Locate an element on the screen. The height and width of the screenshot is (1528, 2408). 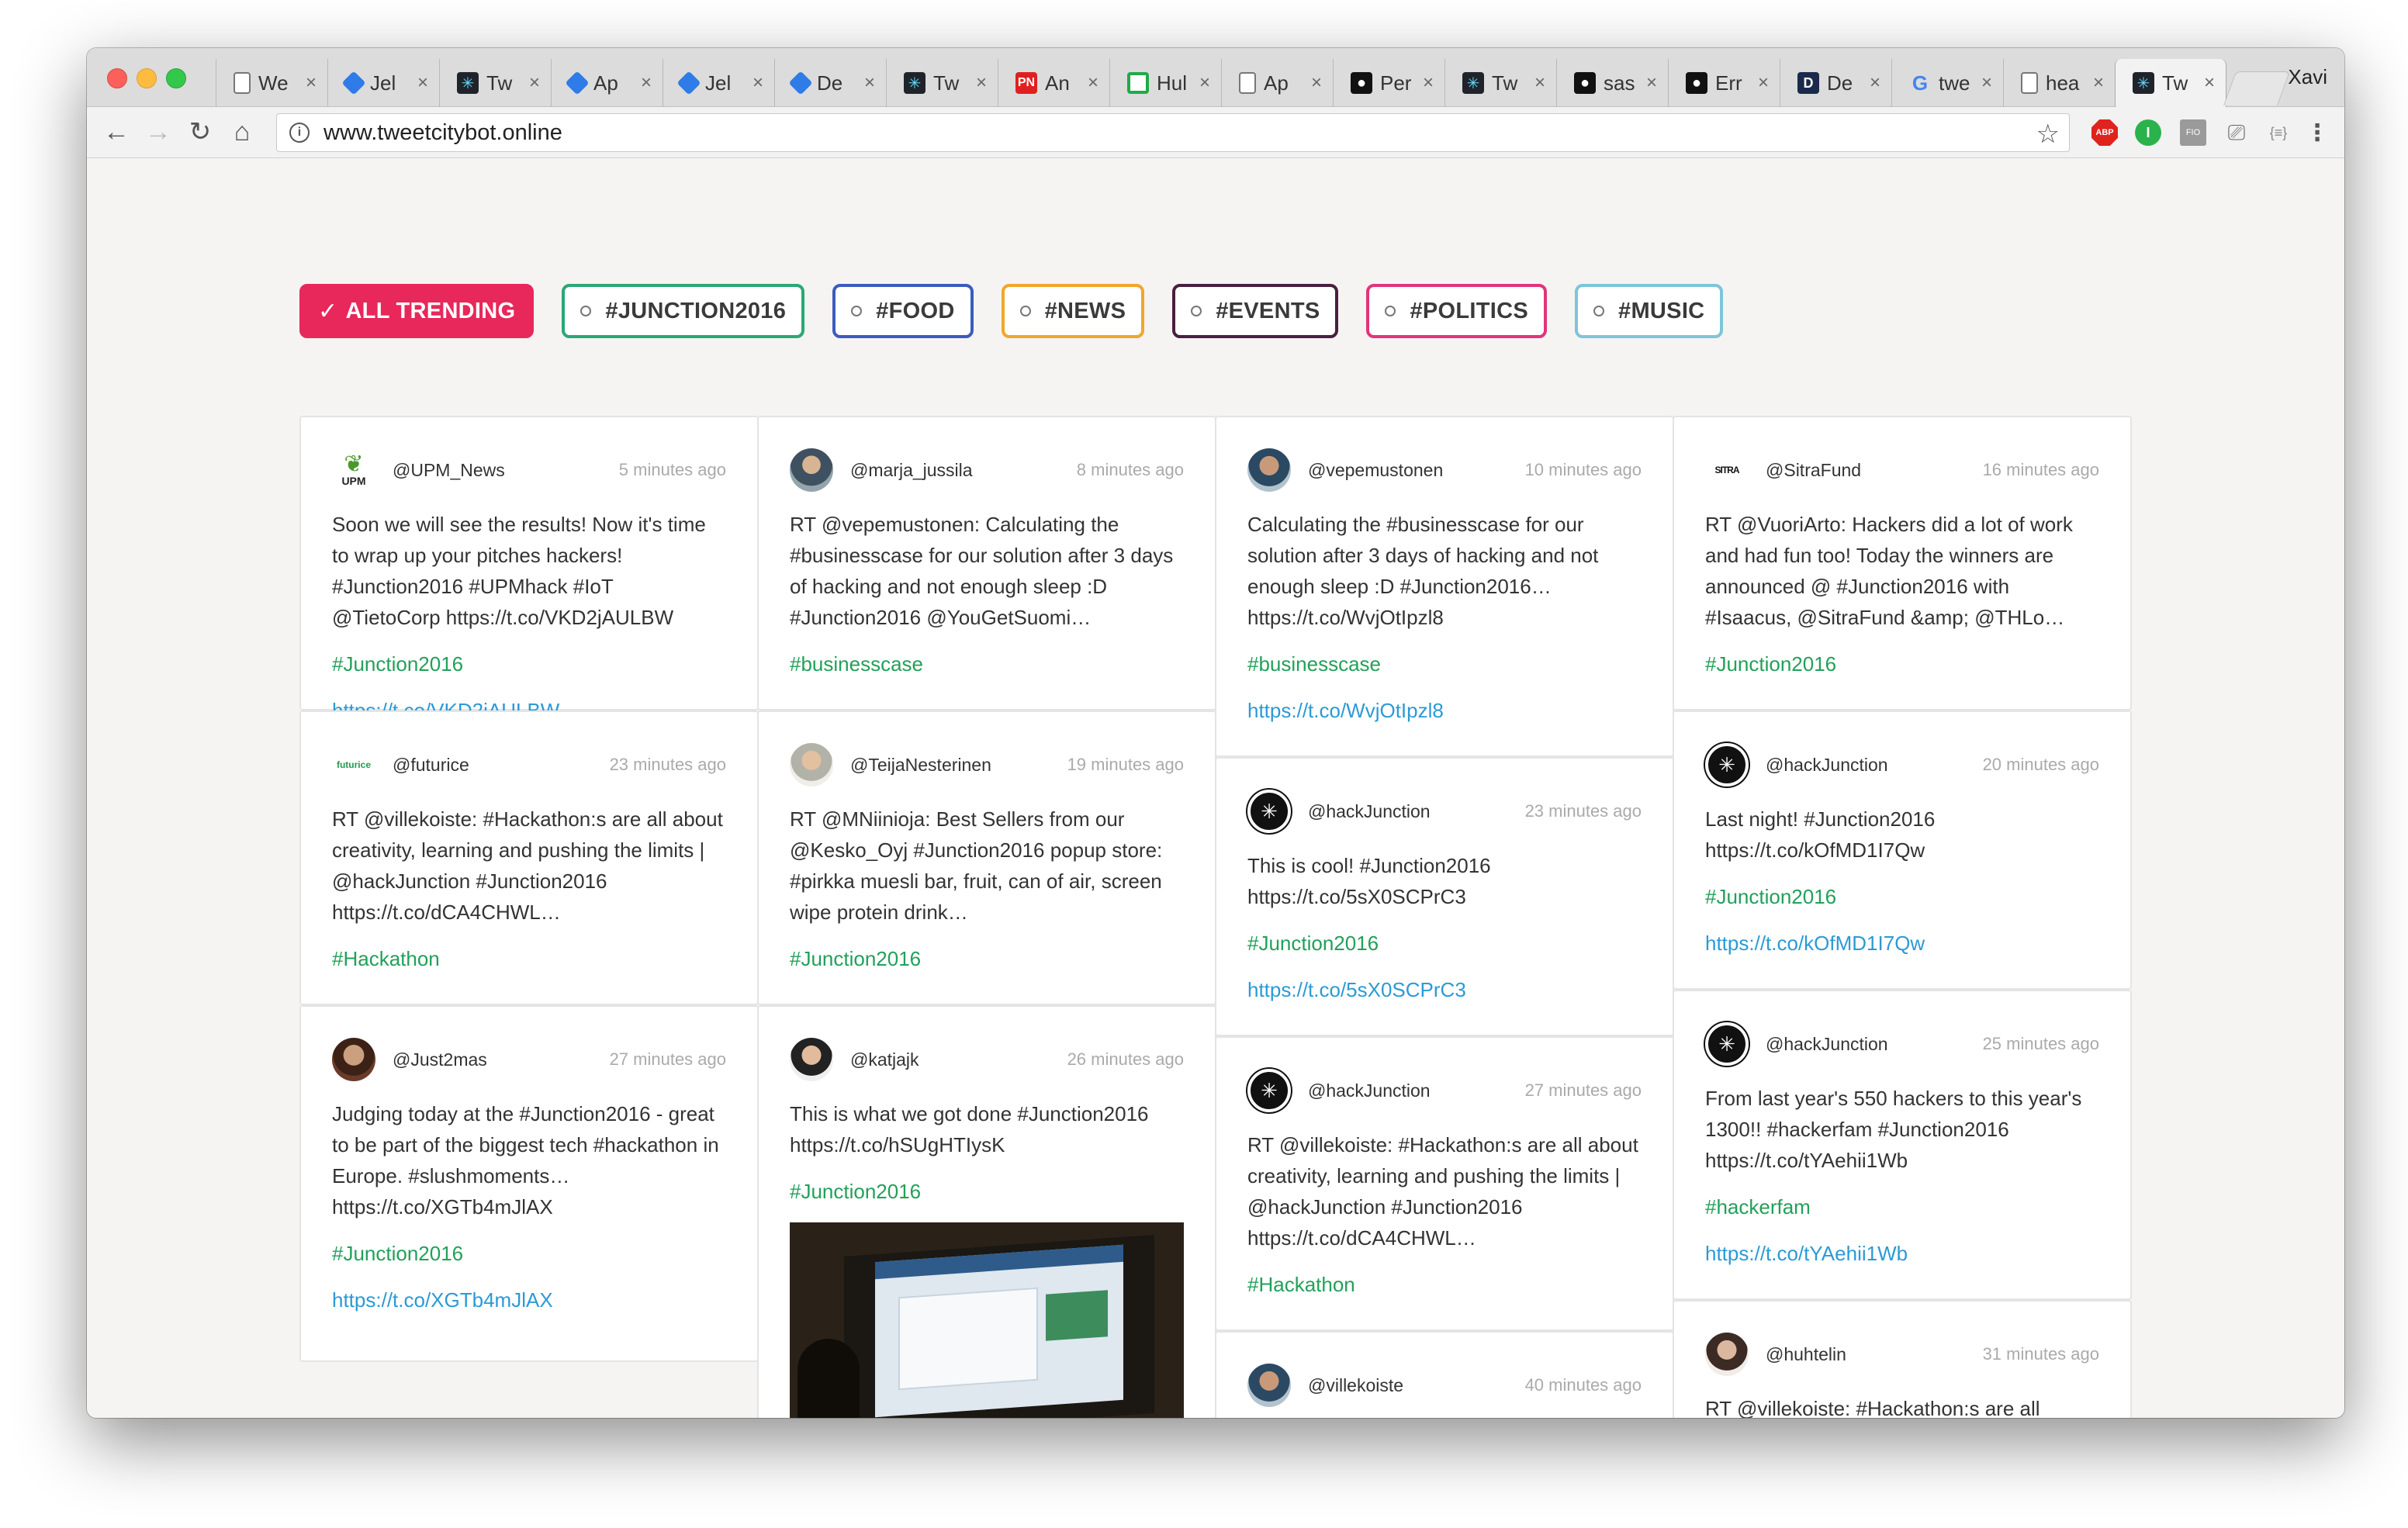
filter-music: #MUSIC is located at coordinates (1649, 311).